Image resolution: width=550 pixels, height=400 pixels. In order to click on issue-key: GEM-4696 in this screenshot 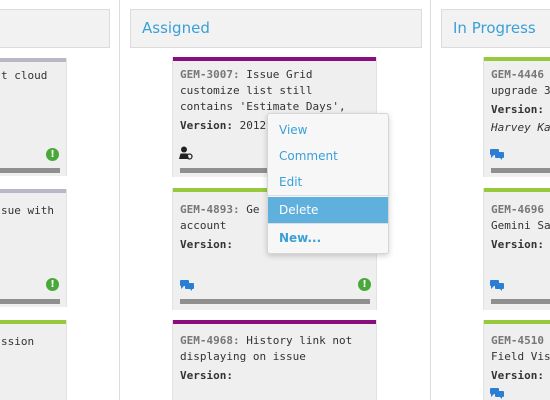, I will do `click(517, 209)`.